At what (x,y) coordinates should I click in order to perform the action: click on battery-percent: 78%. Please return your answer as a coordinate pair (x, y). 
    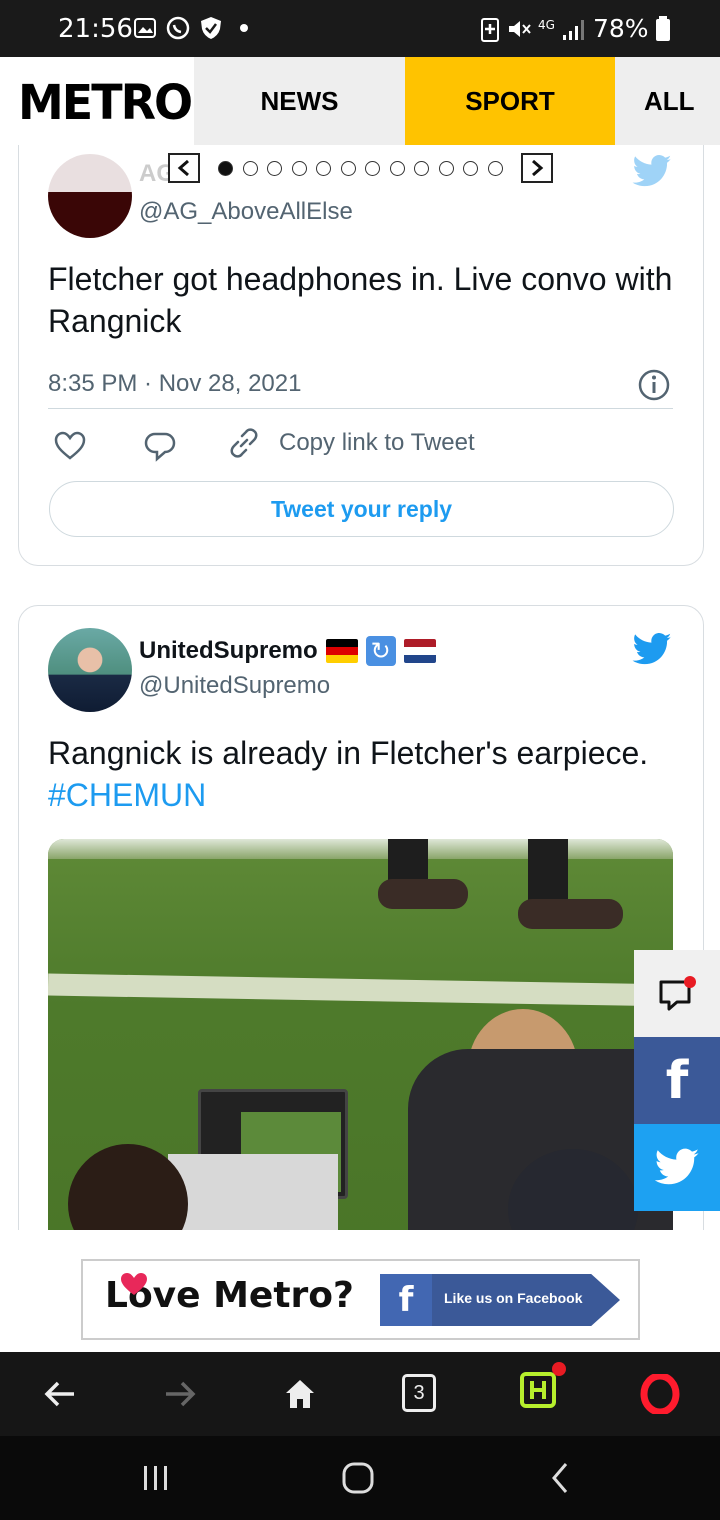
    Looking at the image, I should click on (620, 28).